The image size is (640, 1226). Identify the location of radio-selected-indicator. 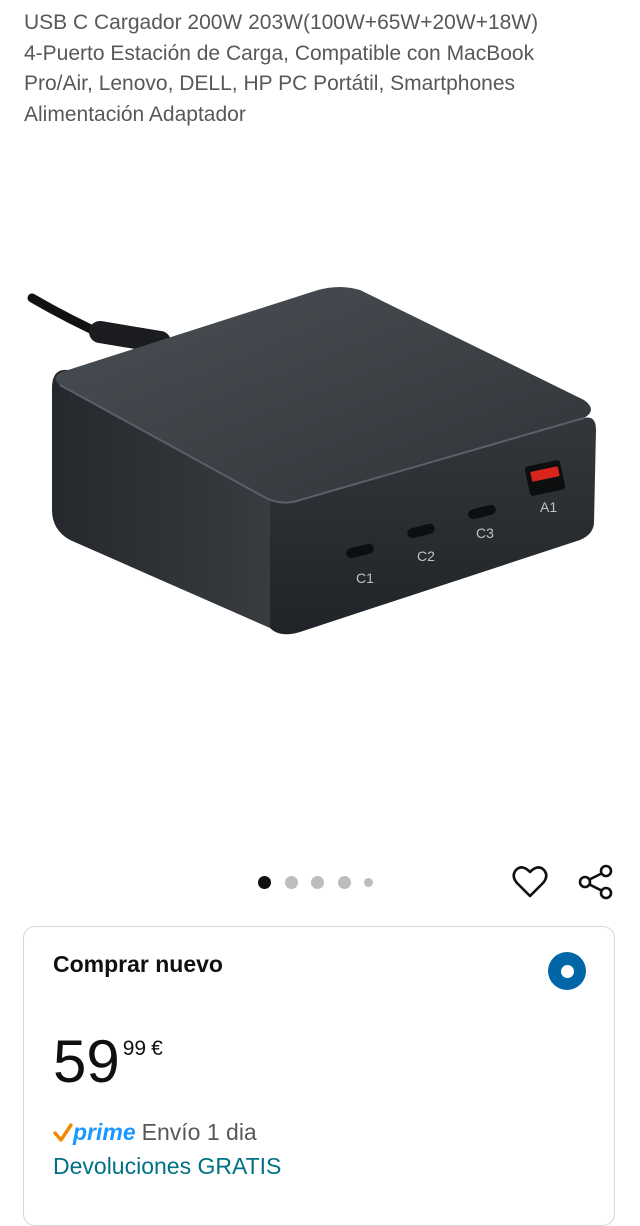
(567, 971).